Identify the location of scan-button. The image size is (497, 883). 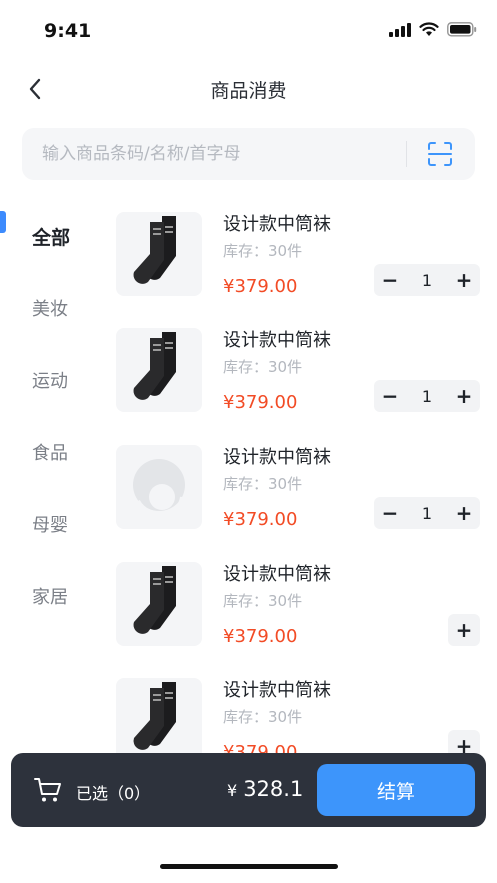
(440, 154).